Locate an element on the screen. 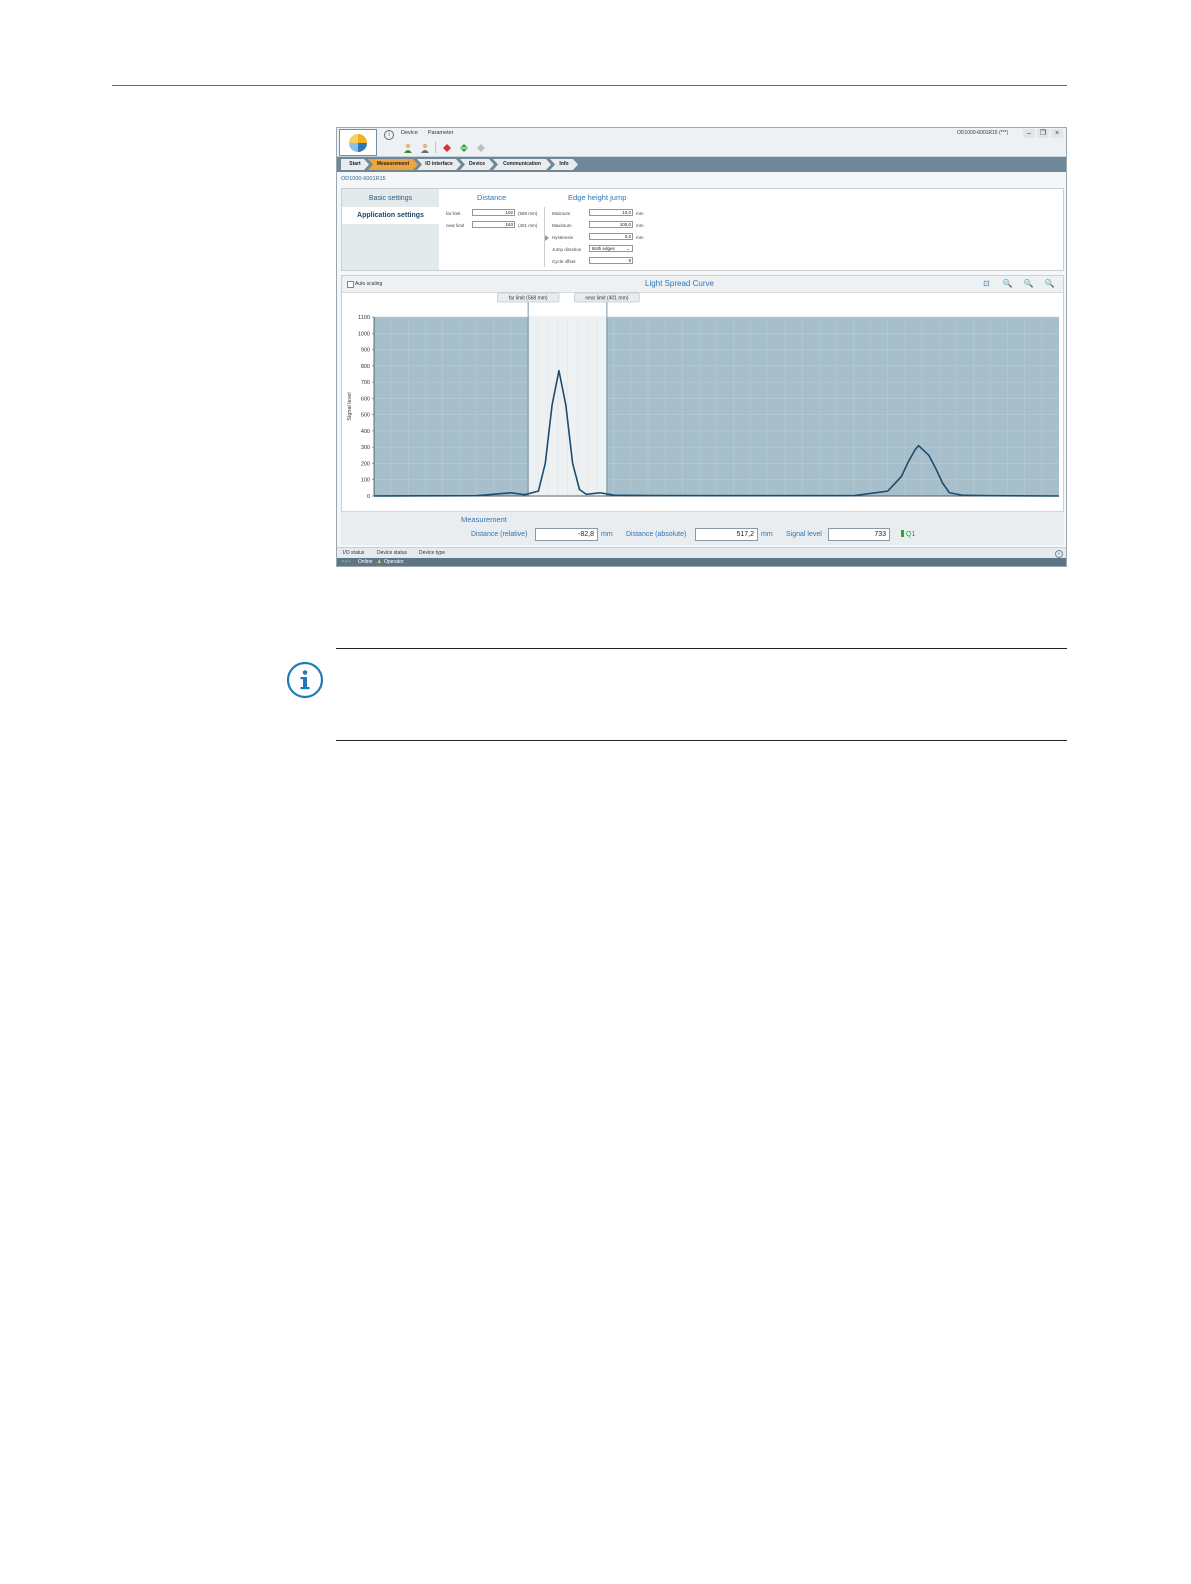 This screenshot has height=1584, width=1191. q1-output-indicator: Q1 is located at coordinates (908, 534).